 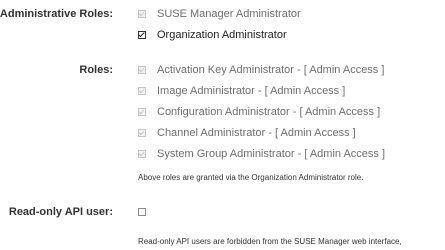 I want to click on organization-administrator-label: Organization Administrator, so click(x=222, y=35).